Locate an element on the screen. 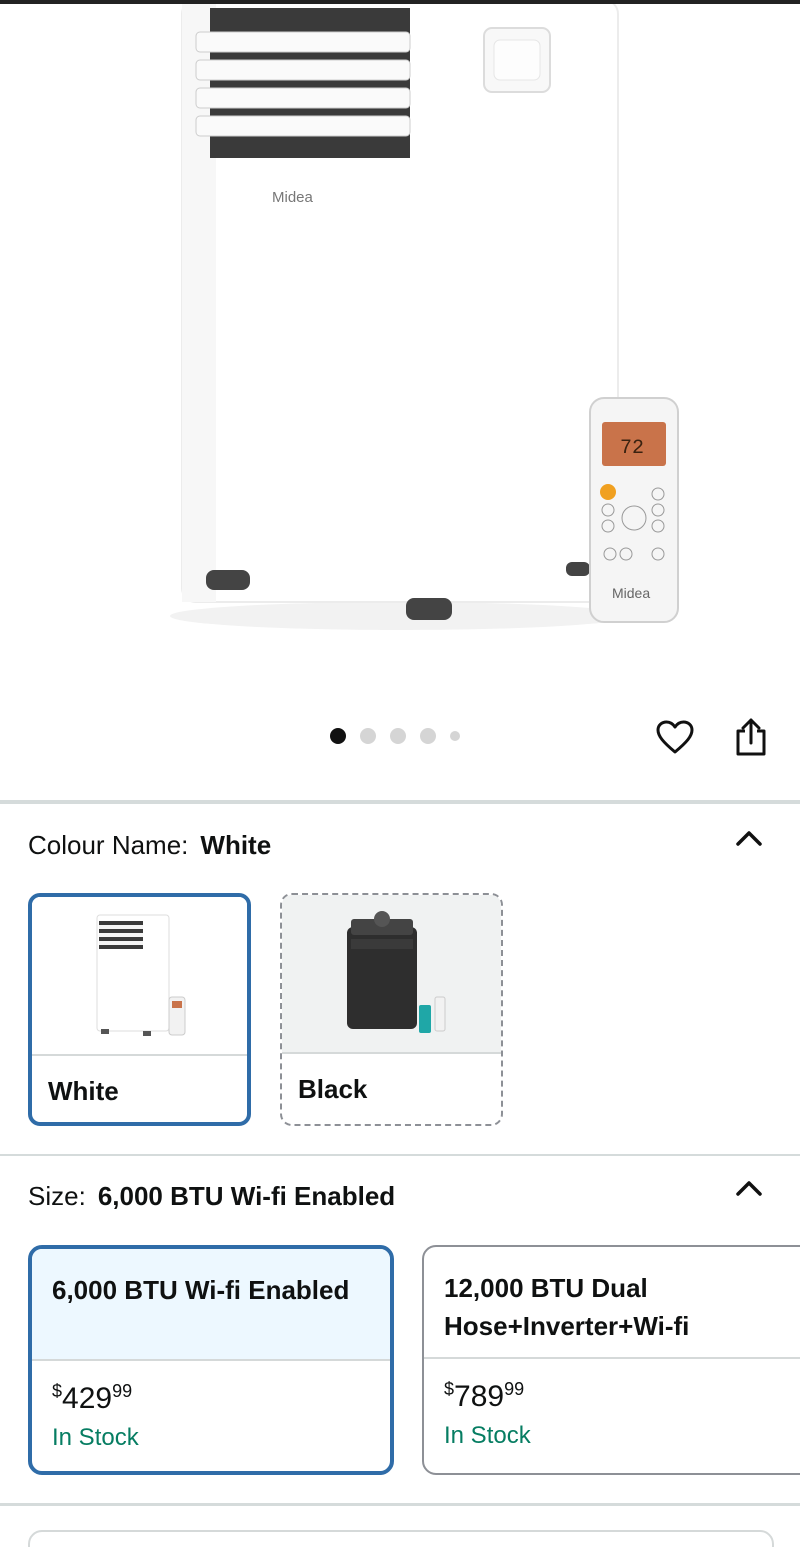  price: $78999 is located at coordinates (622, 1396).